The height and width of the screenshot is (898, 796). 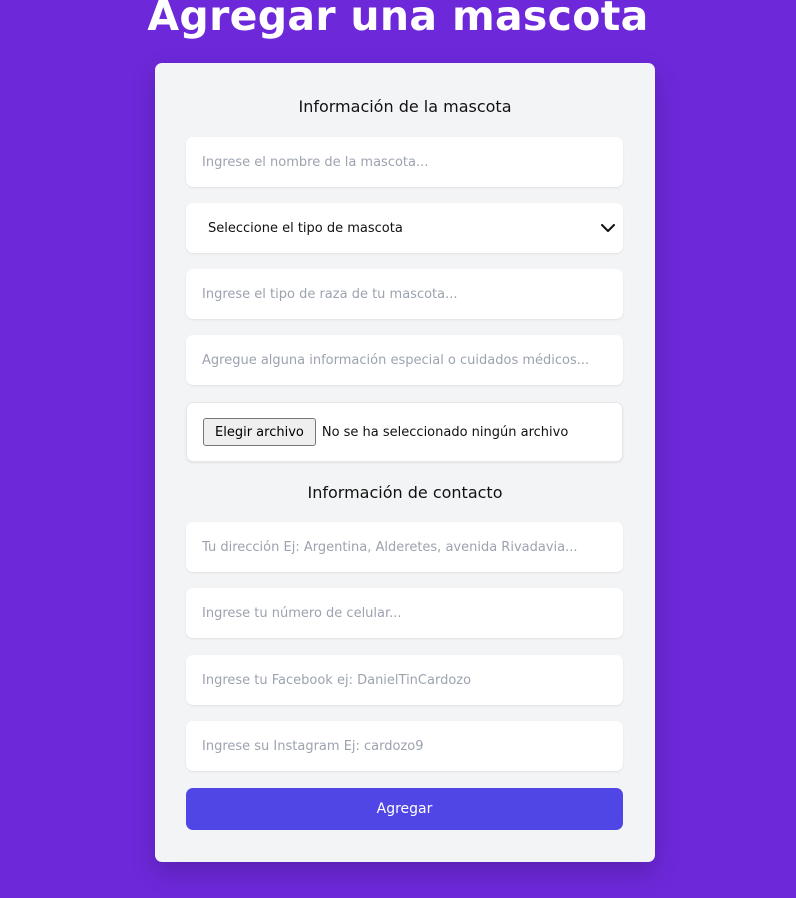 I want to click on pet-info-field-wrapper, so click(x=404, y=360).